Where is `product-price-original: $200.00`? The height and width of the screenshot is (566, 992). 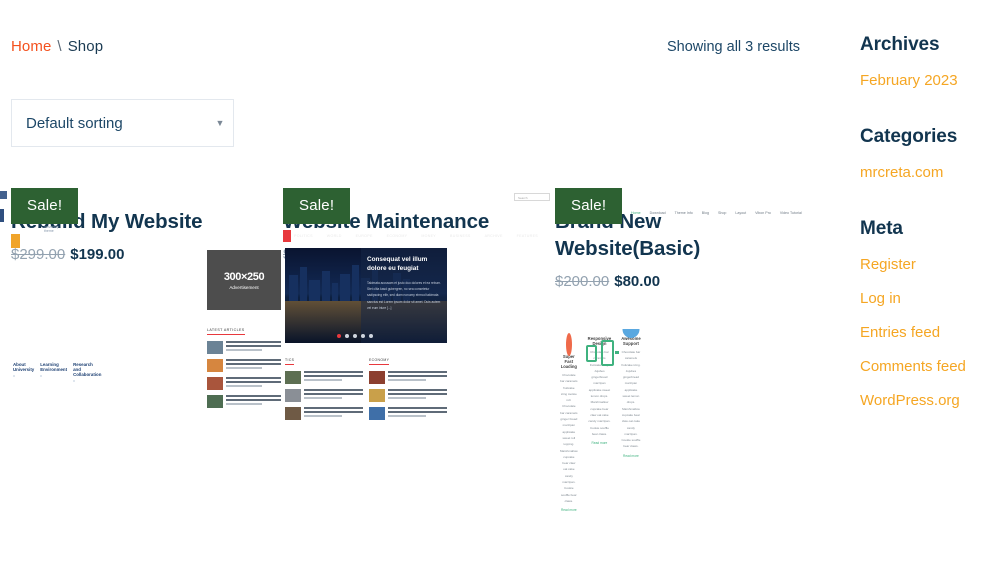 product-price-original: $200.00 is located at coordinates (582, 282).